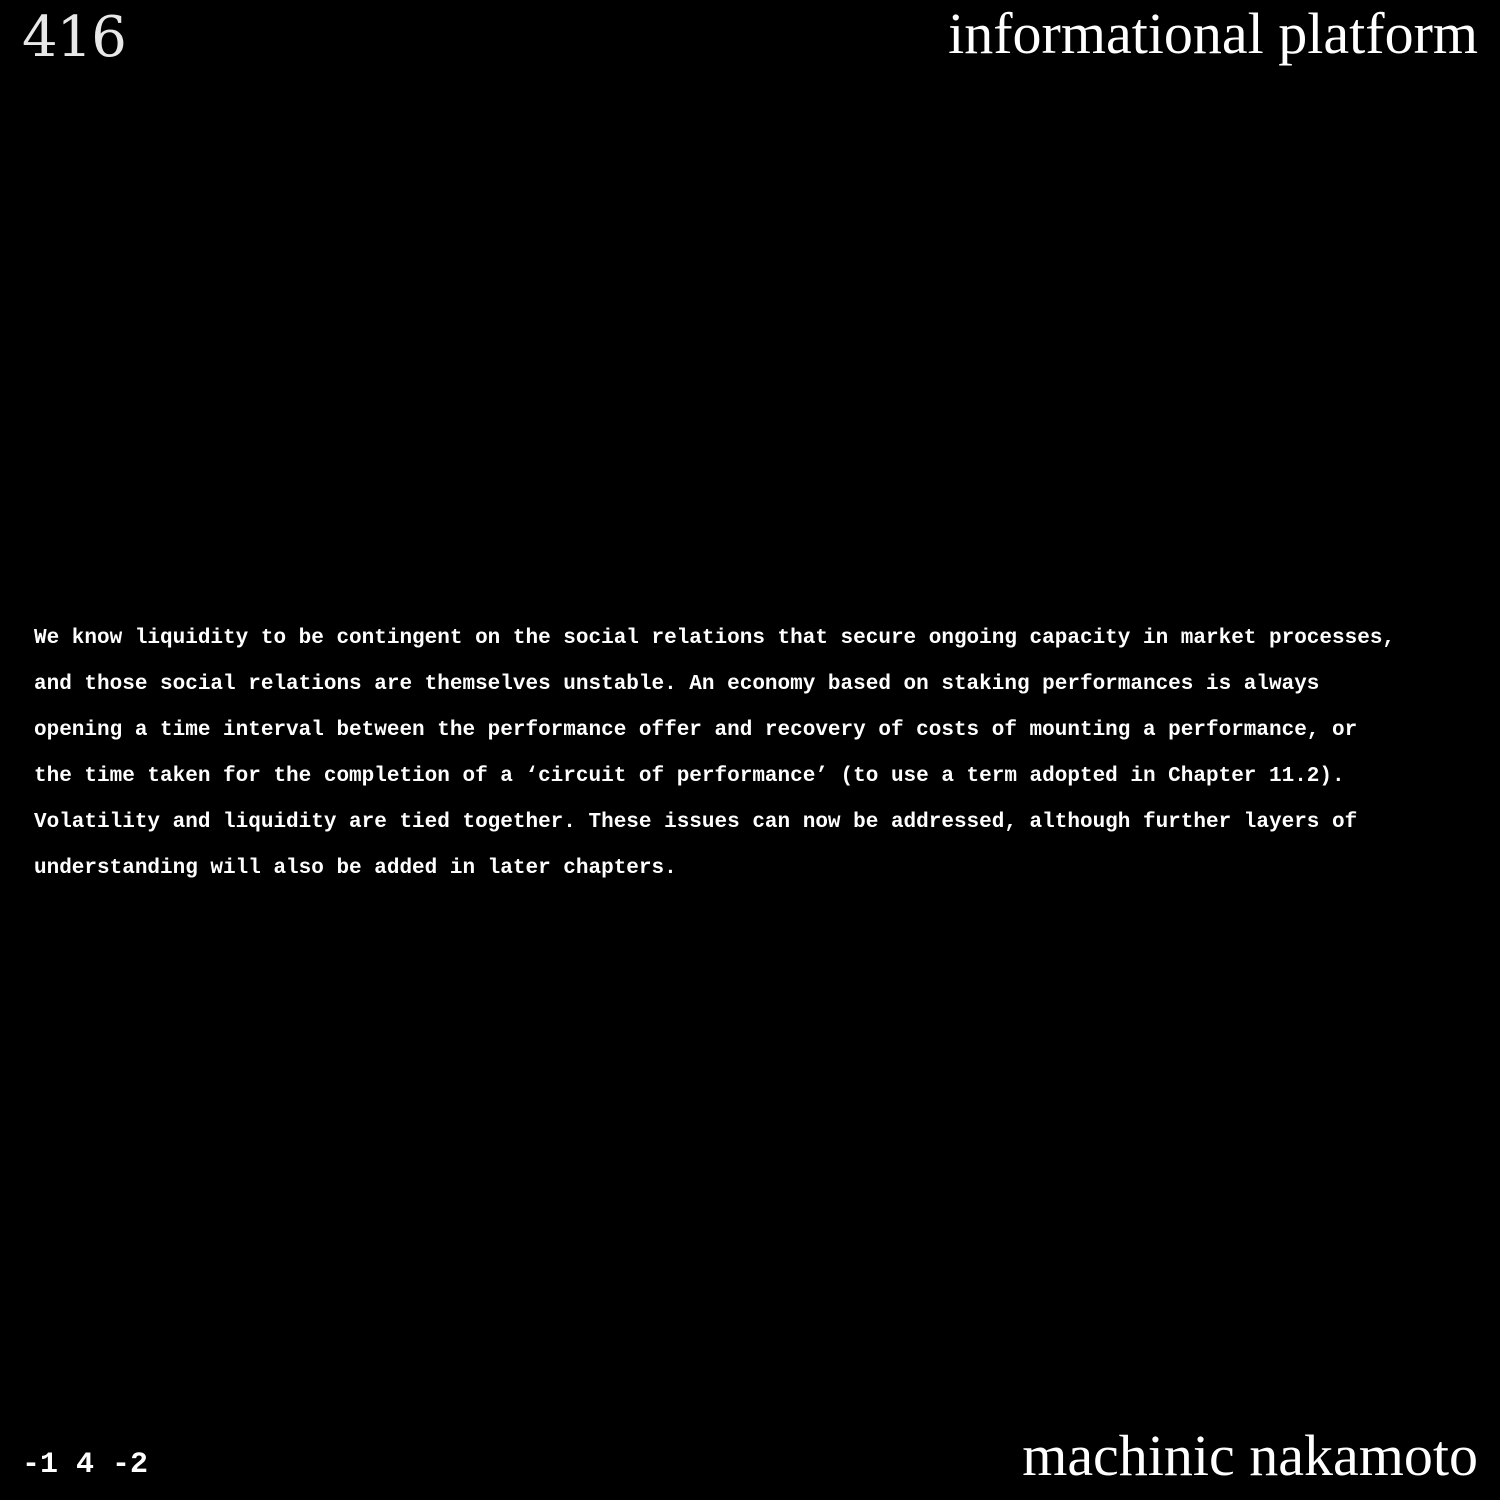 The height and width of the screenshot is (1500, 1500). Describe the element at coordinates (85, 1465) in the screenshot. I see `footer-code: -1 4 -2` at that location.